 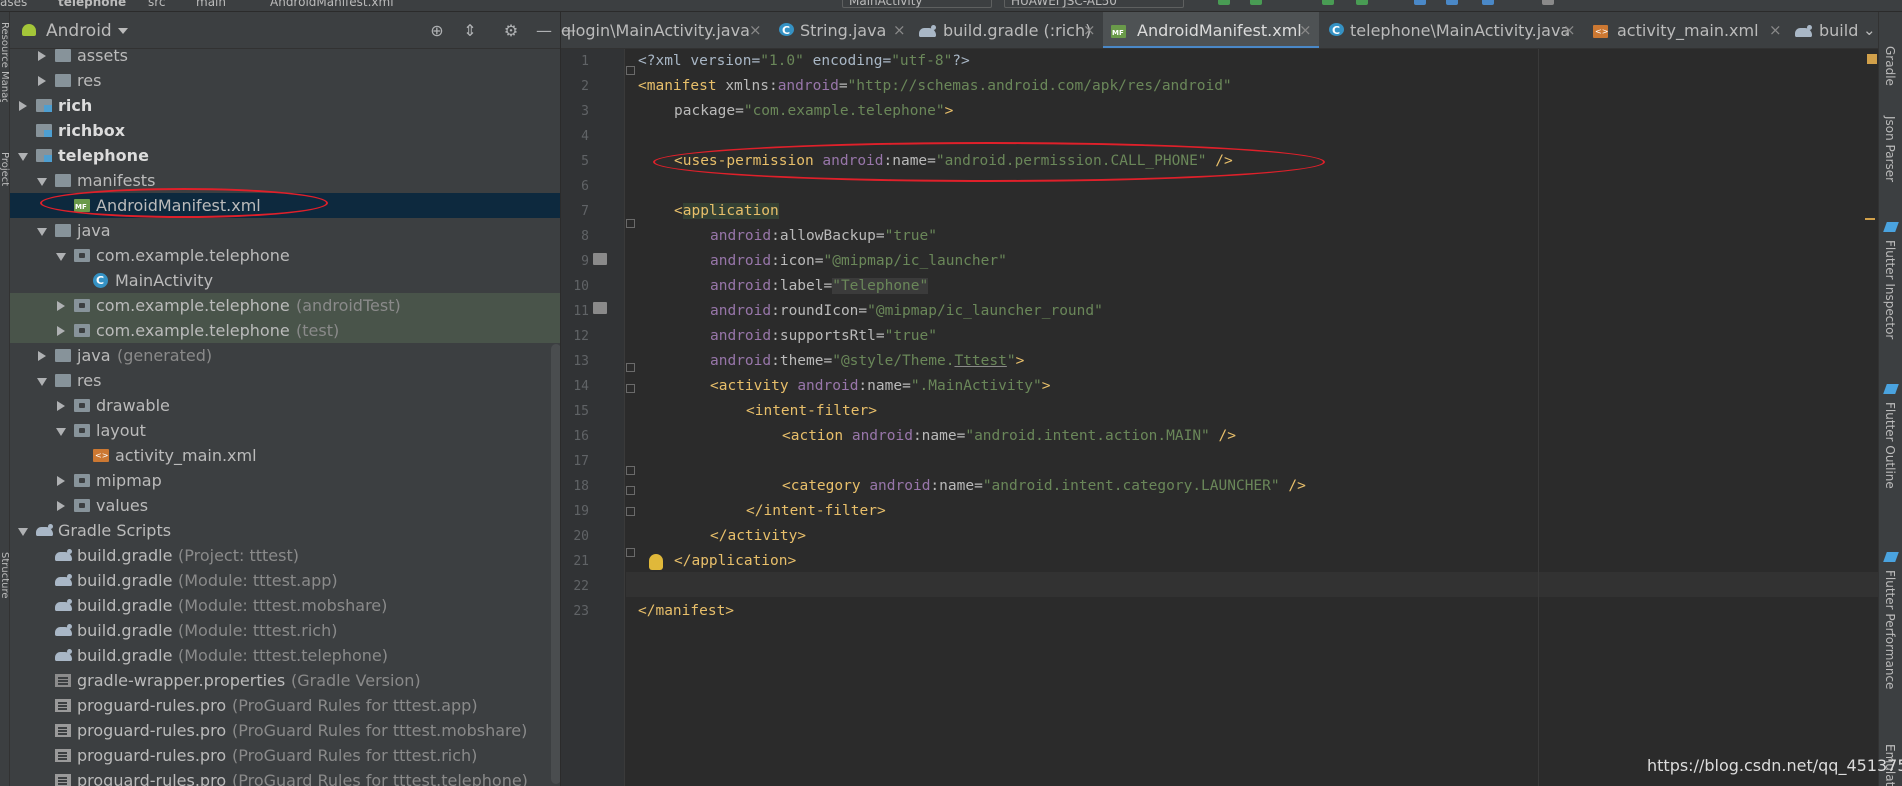 What do you see at coordinates (5, 62) in the screenshot?
I see `tool-window-resource-manager: Resource Manager` at bounding box center [5, 62].